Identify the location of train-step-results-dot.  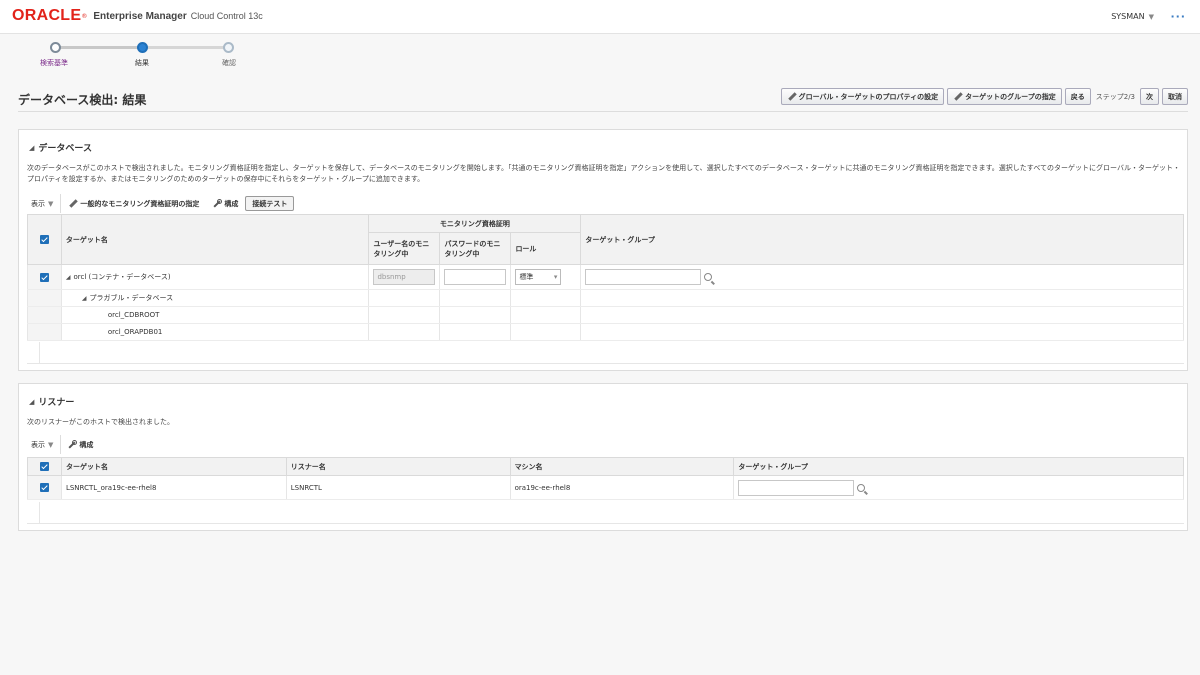
(142, 47).